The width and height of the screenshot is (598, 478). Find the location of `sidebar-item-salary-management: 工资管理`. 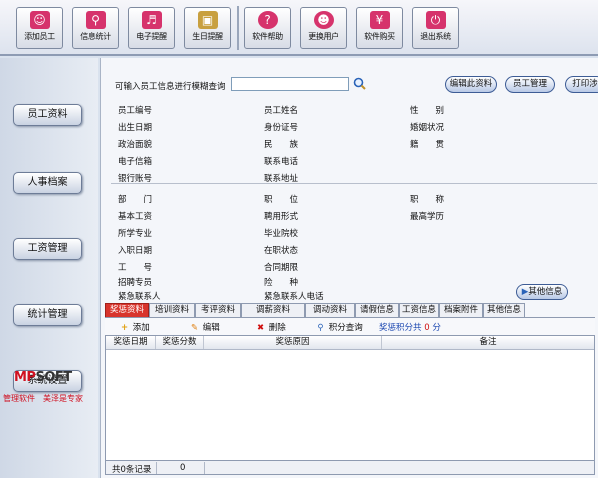

sidebar-item-salary-management: 工资管理 is located at coordinates (47, 249).